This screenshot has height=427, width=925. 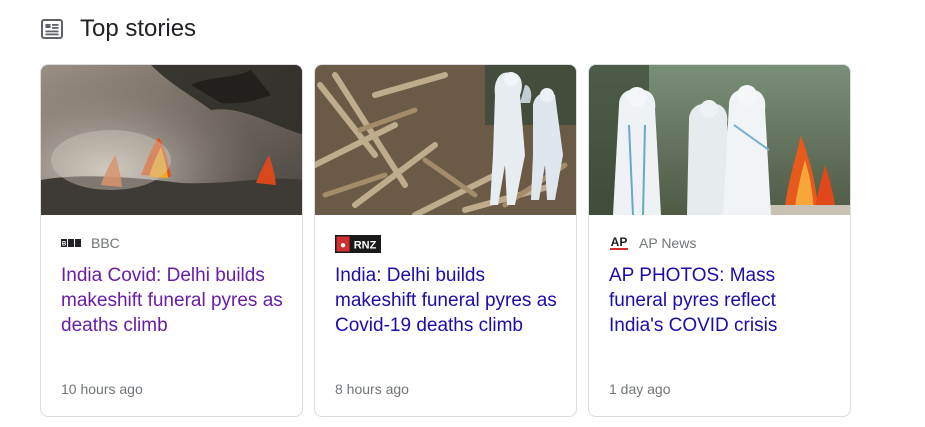 What do you see at coordinates (52, 29) in the screenshot?
I see `newspaper-icon` at bounding box center [52, 29].